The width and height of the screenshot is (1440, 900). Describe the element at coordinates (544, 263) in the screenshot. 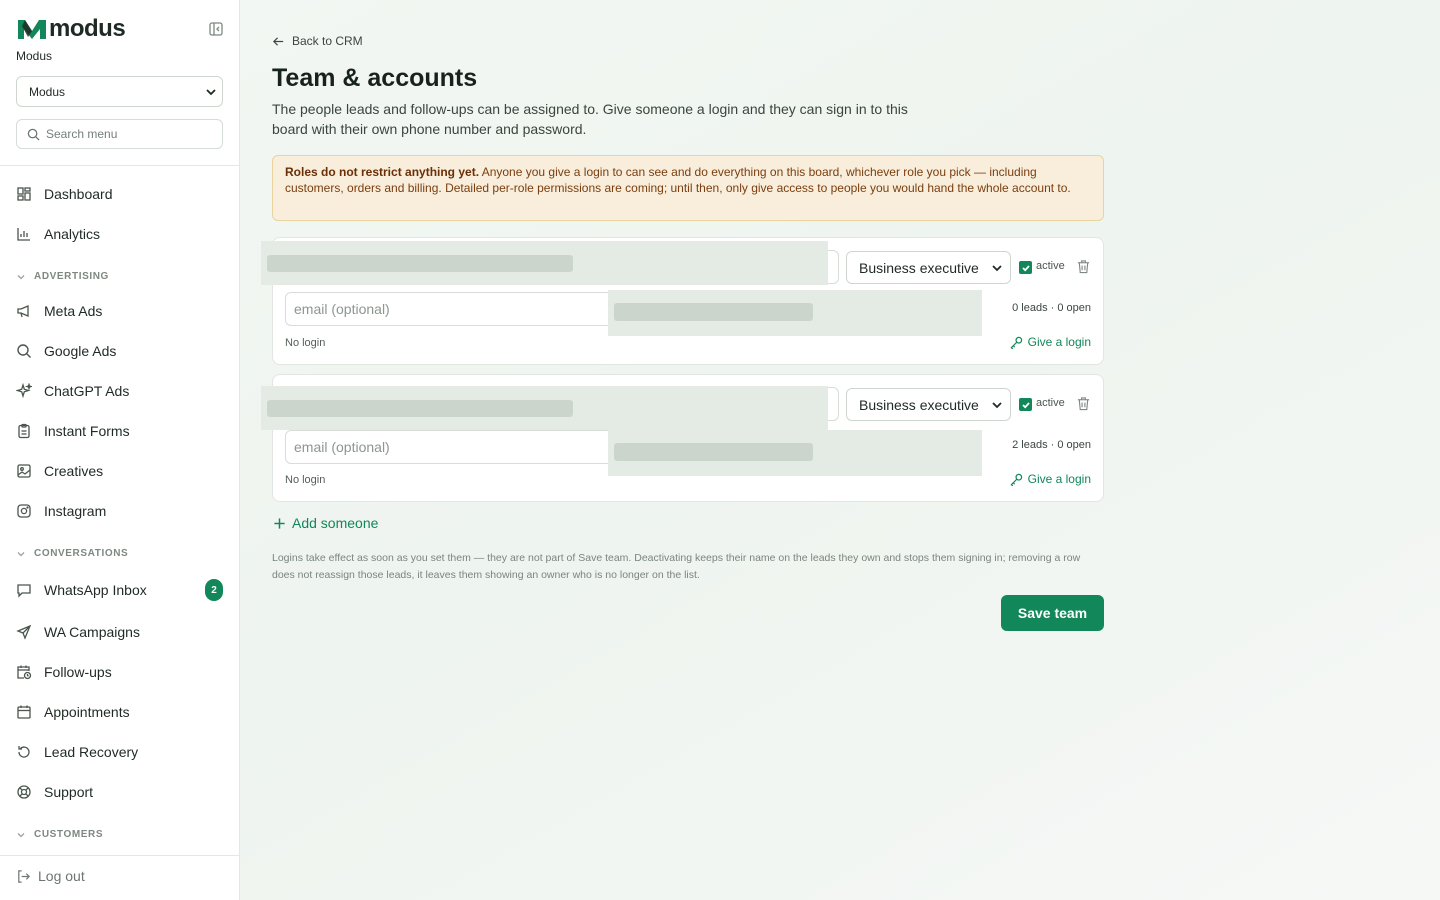

I see `redacted-name` at that location.